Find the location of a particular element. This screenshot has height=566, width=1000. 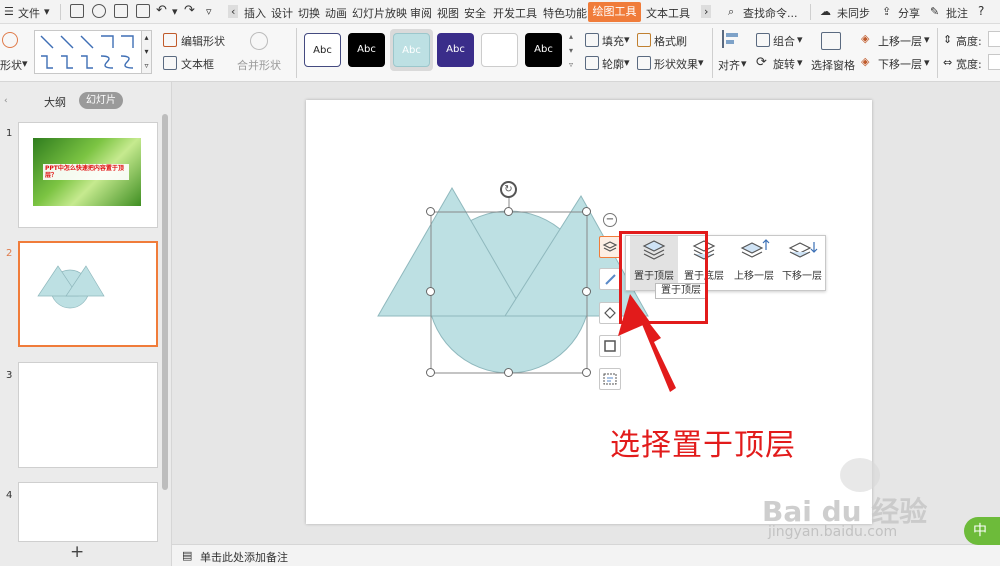

notes-placeholder: 单击此处添加备注 is located at coordinates (244, 557).